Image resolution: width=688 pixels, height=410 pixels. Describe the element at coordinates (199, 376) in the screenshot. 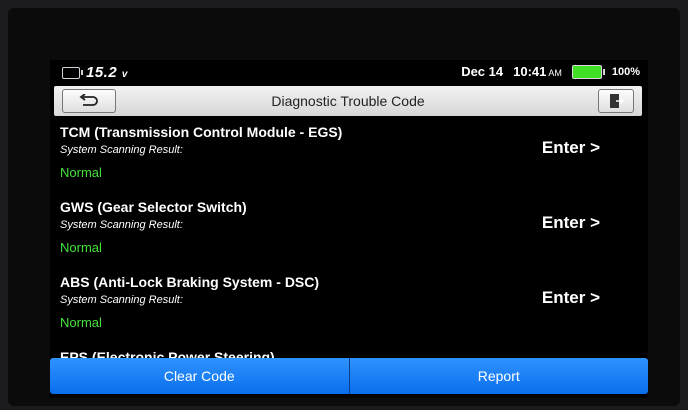

I see `clear-code-button: Clear Code` at that location.